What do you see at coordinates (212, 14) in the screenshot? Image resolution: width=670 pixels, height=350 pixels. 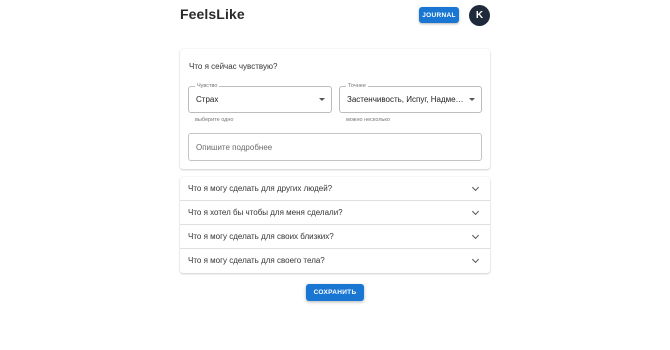 I see `app-title: FeelsLike` at bounding box center [212, 14].